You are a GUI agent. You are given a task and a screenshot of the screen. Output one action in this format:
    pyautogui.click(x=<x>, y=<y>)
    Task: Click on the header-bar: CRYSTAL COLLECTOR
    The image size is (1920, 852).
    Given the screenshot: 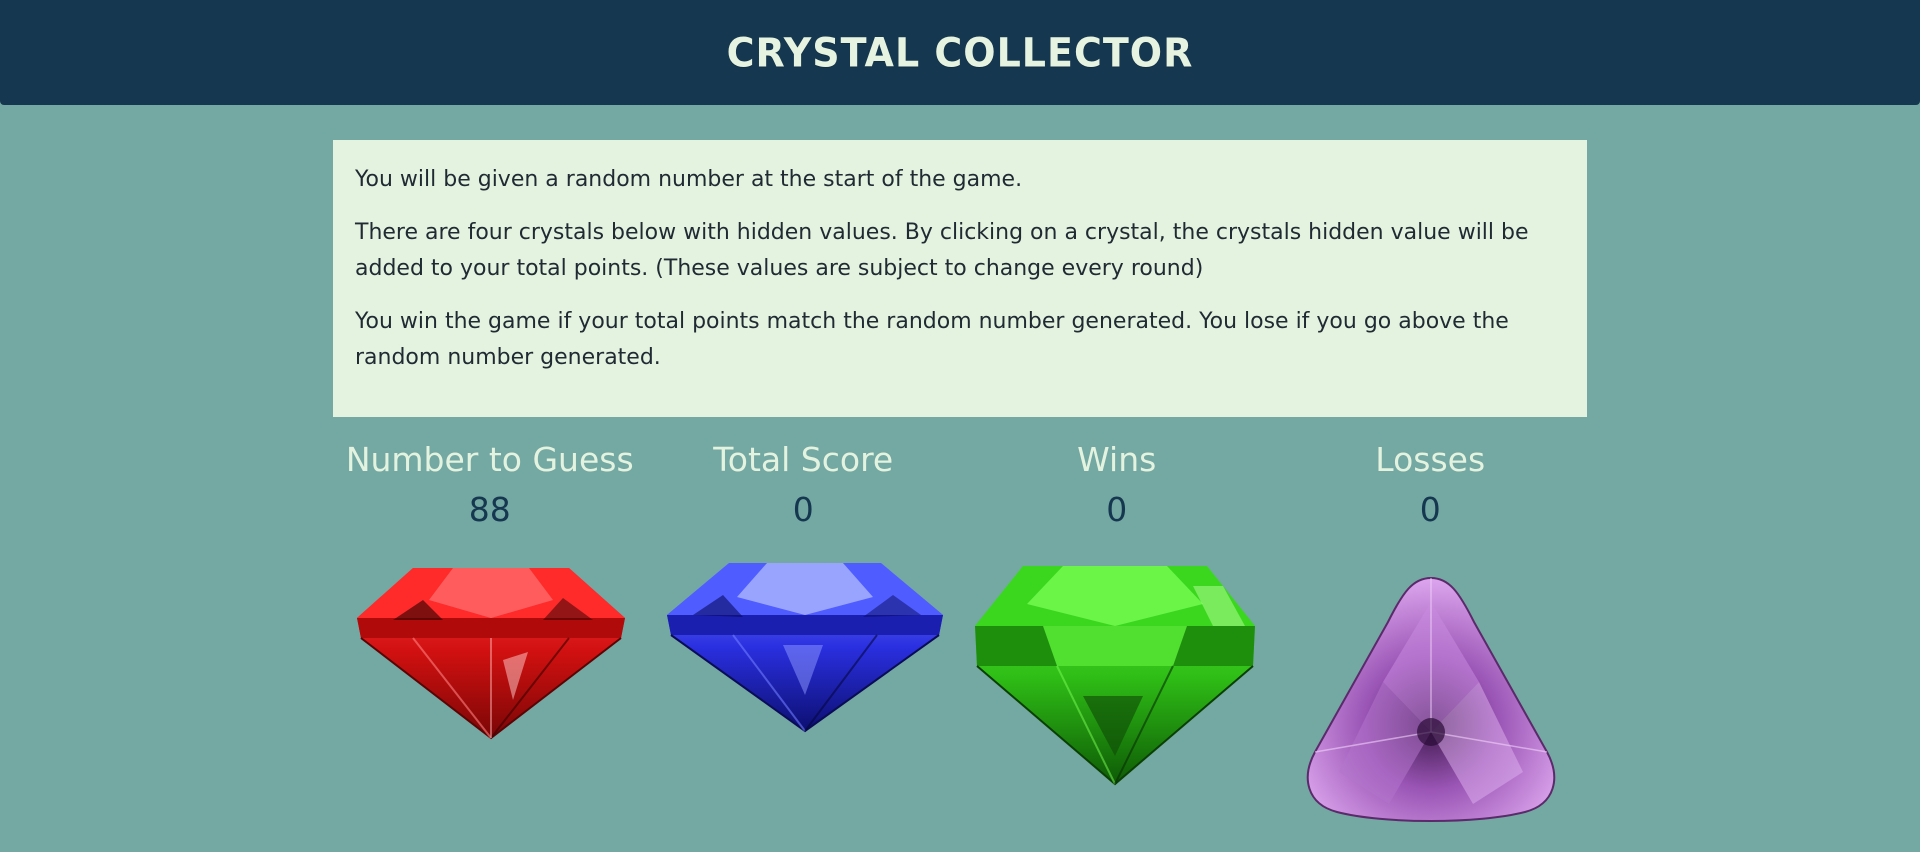 What is the action you would take?
    pyautogui.click(x=960, y=52)
    